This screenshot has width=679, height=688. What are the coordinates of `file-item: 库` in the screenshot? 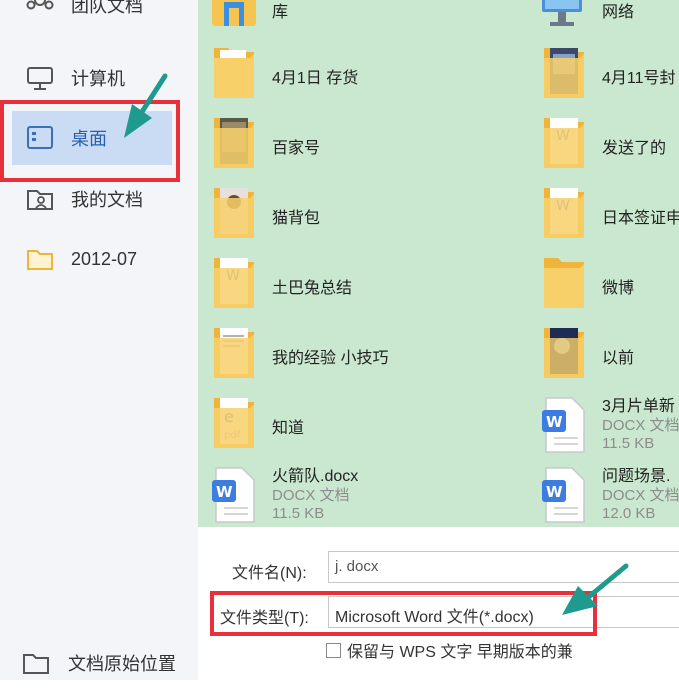 It's located at (375, 21).